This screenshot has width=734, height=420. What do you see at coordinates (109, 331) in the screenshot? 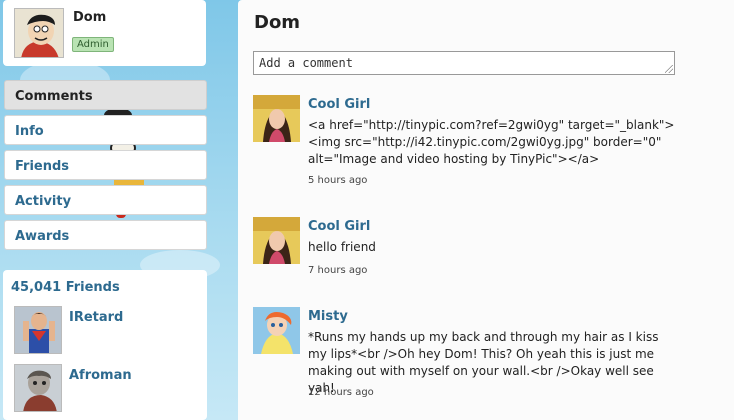
I see `friend-item: IRetard` at bounding box center [109, 331].